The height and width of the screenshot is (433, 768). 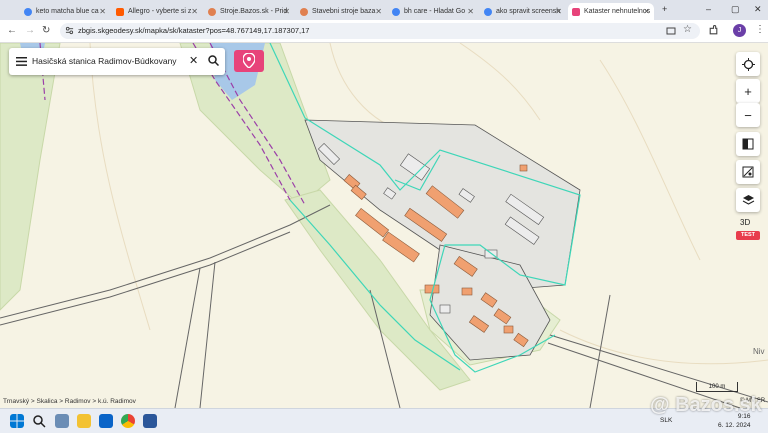 What do you see at coordinates (46, 30) in the screenshot?
I see `reload-button: ↻` at bounding box center [46, 30].